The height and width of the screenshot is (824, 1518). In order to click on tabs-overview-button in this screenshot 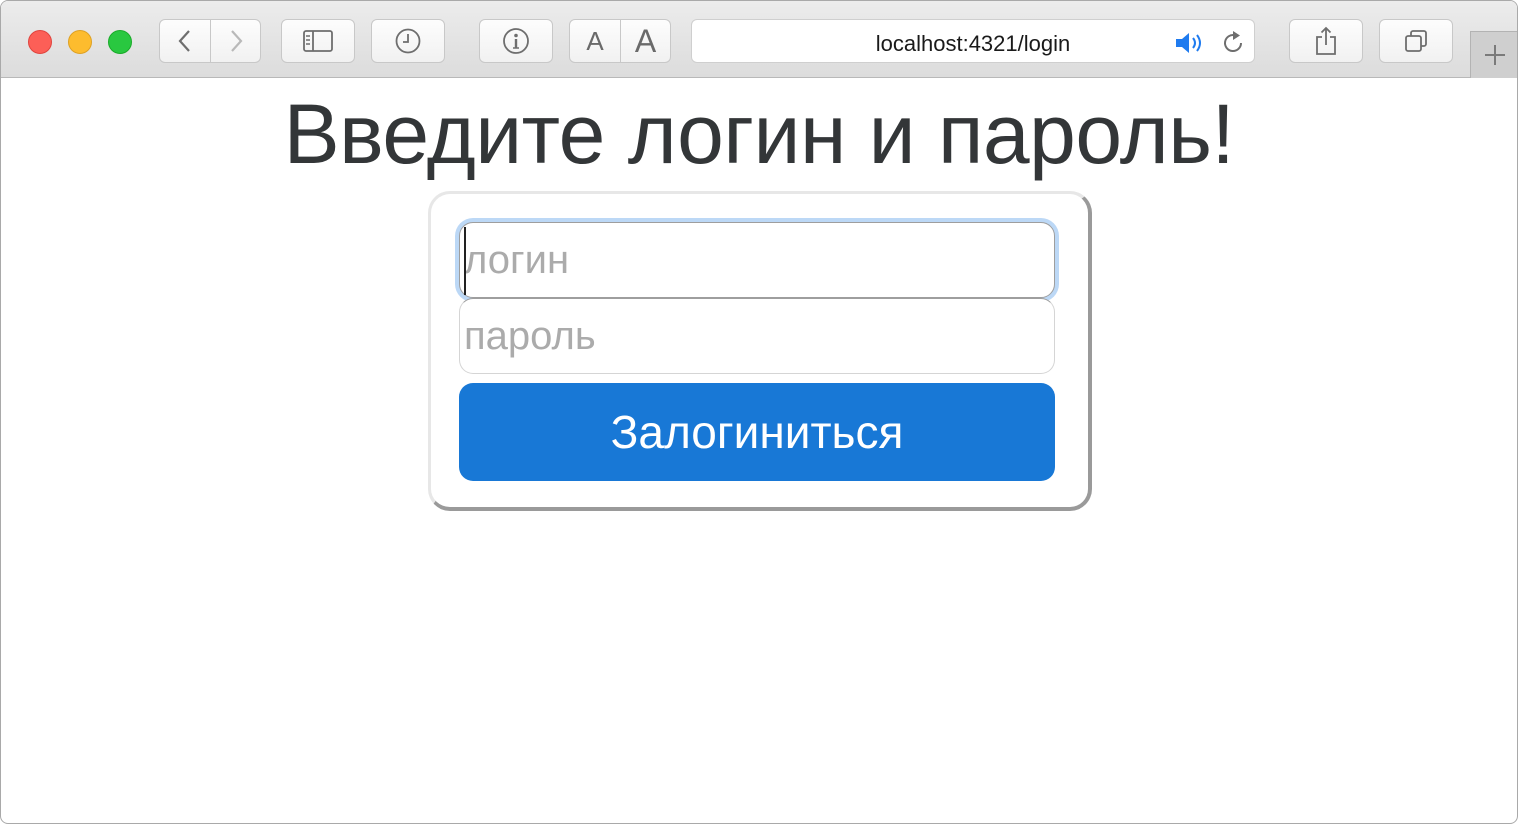, I will do `click(1416, 41)`.